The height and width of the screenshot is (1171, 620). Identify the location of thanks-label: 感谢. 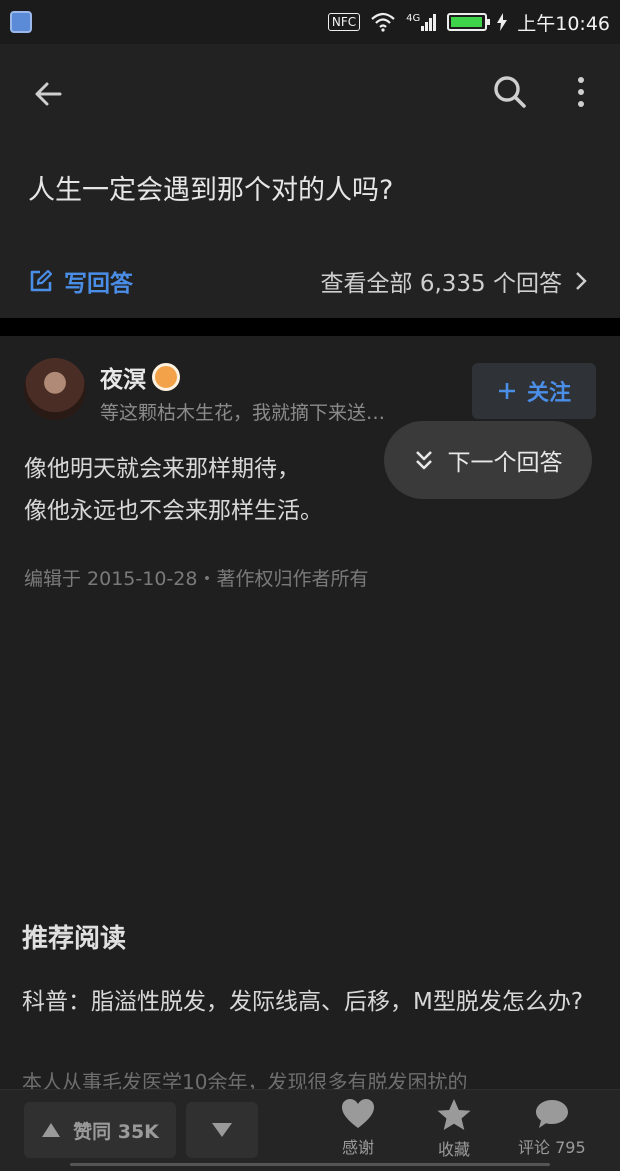
(357, 1147).